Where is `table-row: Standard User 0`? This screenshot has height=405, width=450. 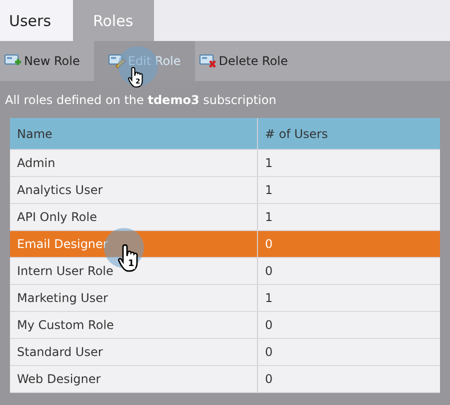 table-row: Standard User 0 is located at coordinates (225, 352).